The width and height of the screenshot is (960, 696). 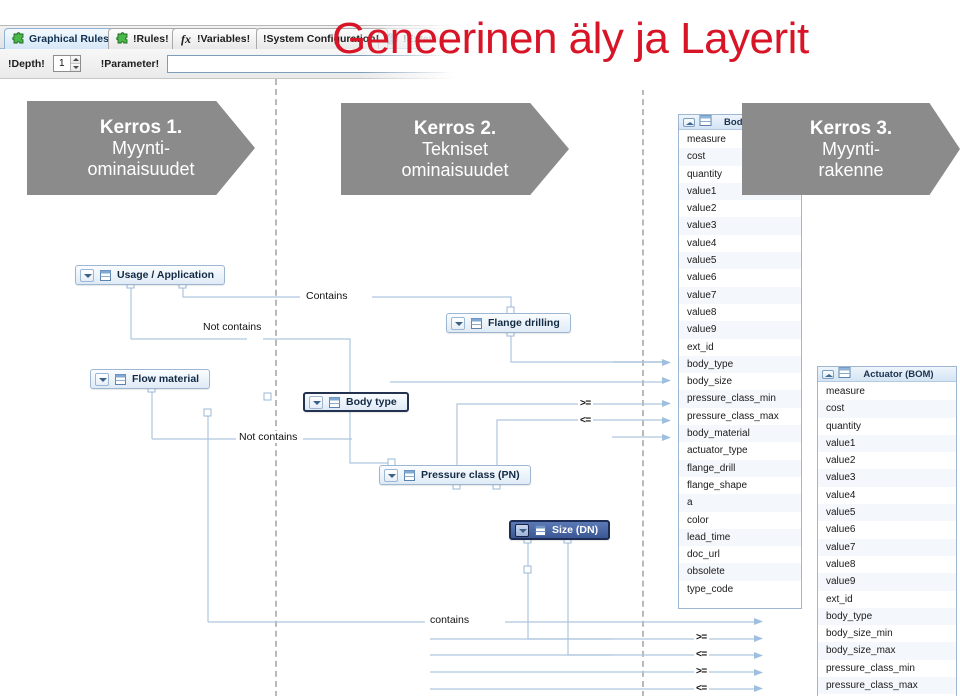 What do you see at coordinates (887, 426) in the screenshot?
I see `bom-attribute-row: quantity` at bounding box center [887, 426].